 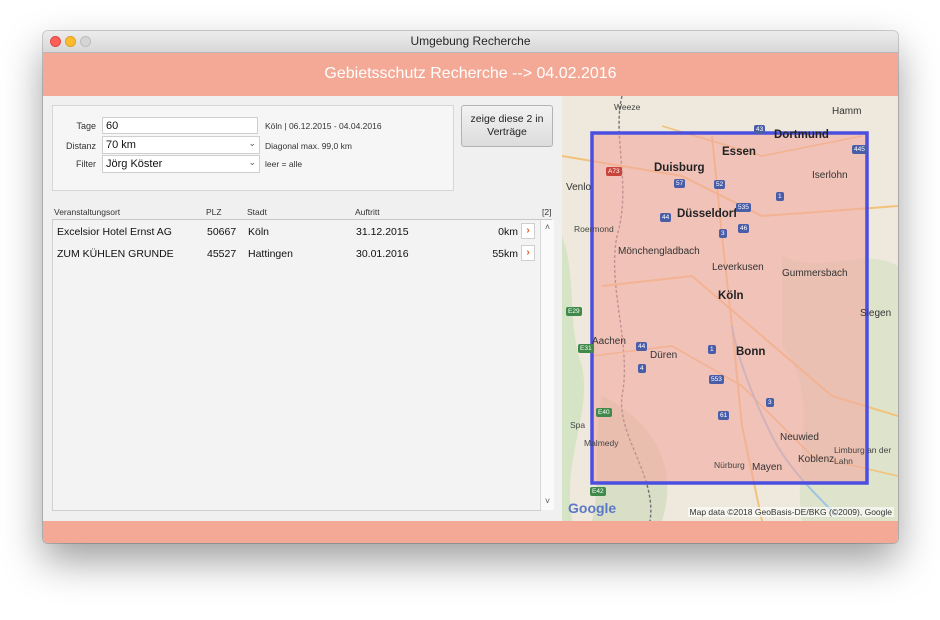 What do you see at coordinates (594, 229) in the screenshot?
I see `map-label-roermond: Roermond` at bounding box center [594, 229].